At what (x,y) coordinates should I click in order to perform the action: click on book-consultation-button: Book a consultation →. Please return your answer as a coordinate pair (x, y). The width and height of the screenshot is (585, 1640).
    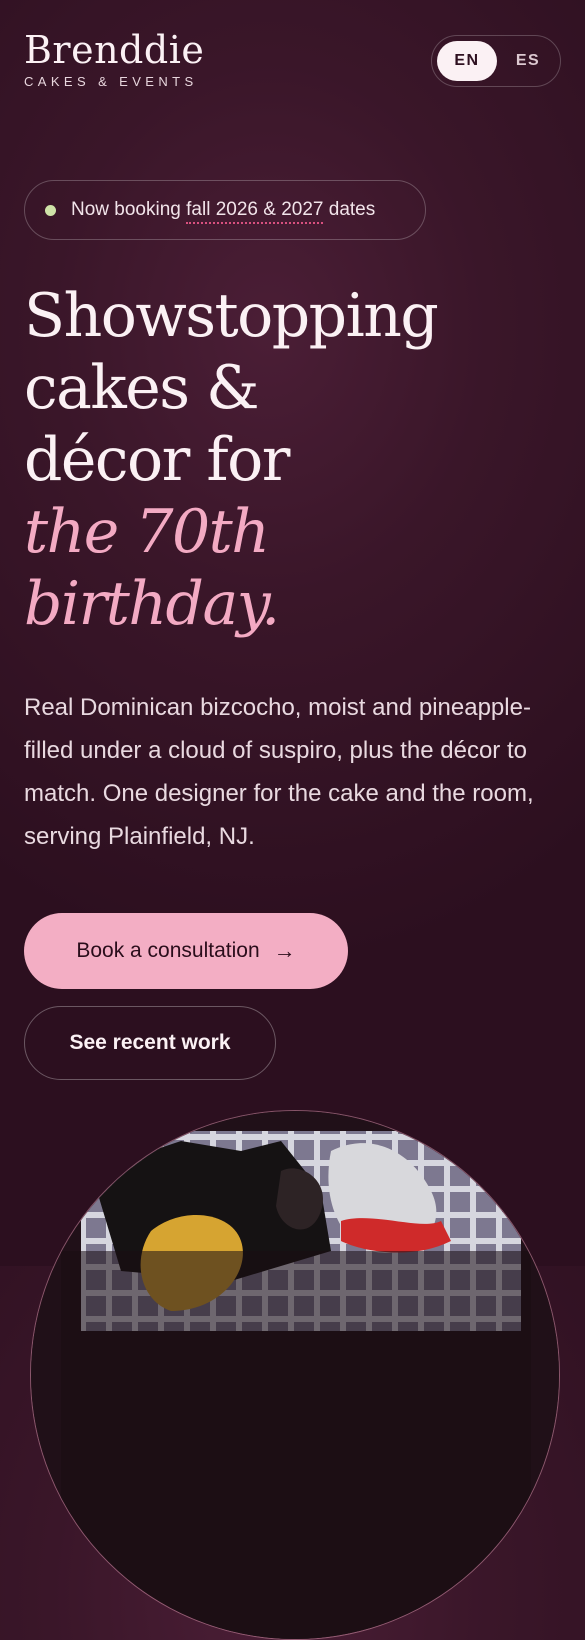
    Looking at the image, I should click on (186, 951).